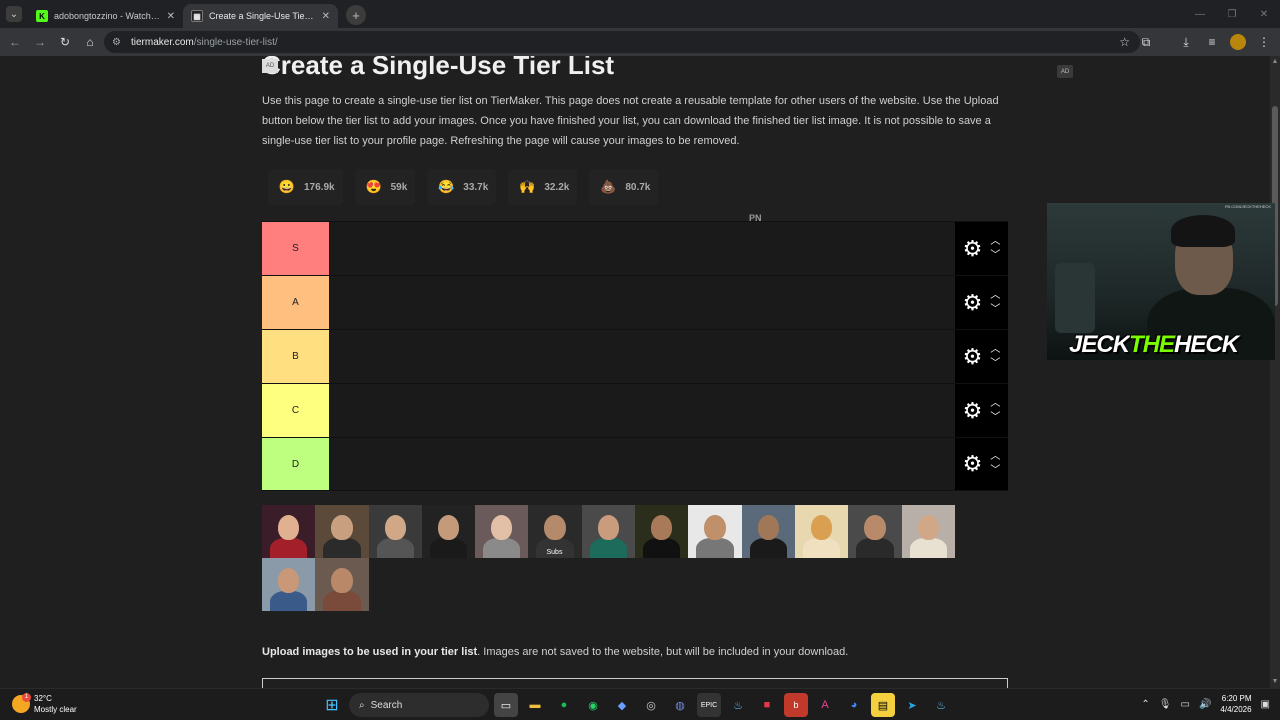 This screenshot has height=720, width=1280. I want to click on steam-icon: ♨, so click(738, 705).